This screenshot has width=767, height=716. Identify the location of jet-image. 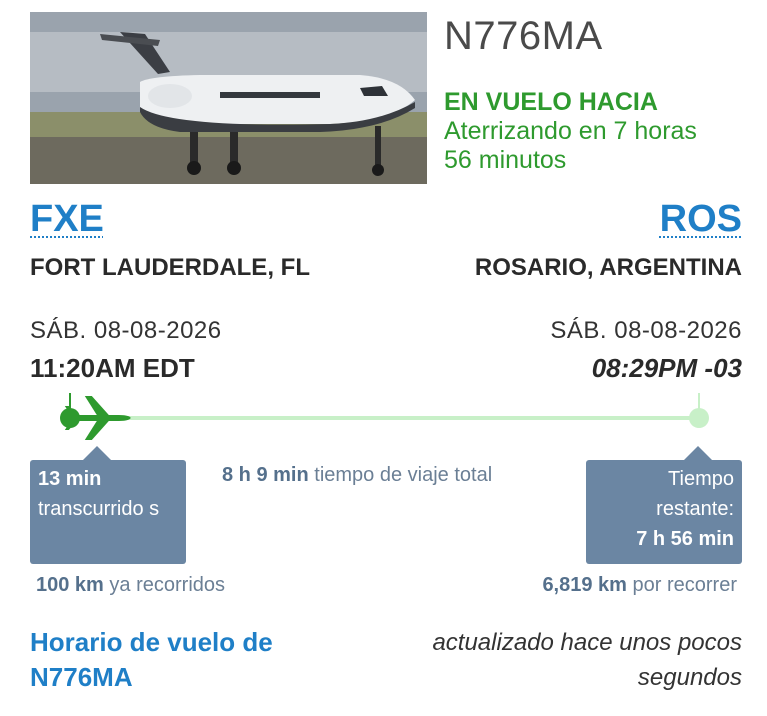
(228, 98).